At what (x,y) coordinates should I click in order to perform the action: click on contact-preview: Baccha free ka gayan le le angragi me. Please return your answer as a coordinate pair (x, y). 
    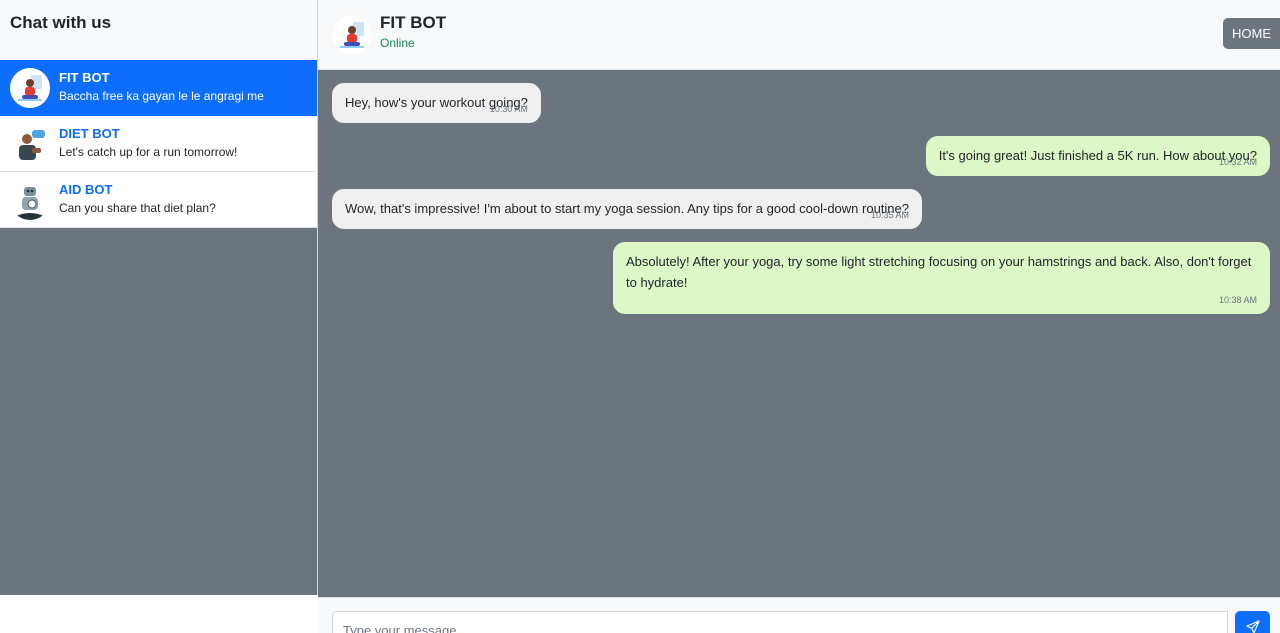
    Looking at the image, I should click on (161, 96).